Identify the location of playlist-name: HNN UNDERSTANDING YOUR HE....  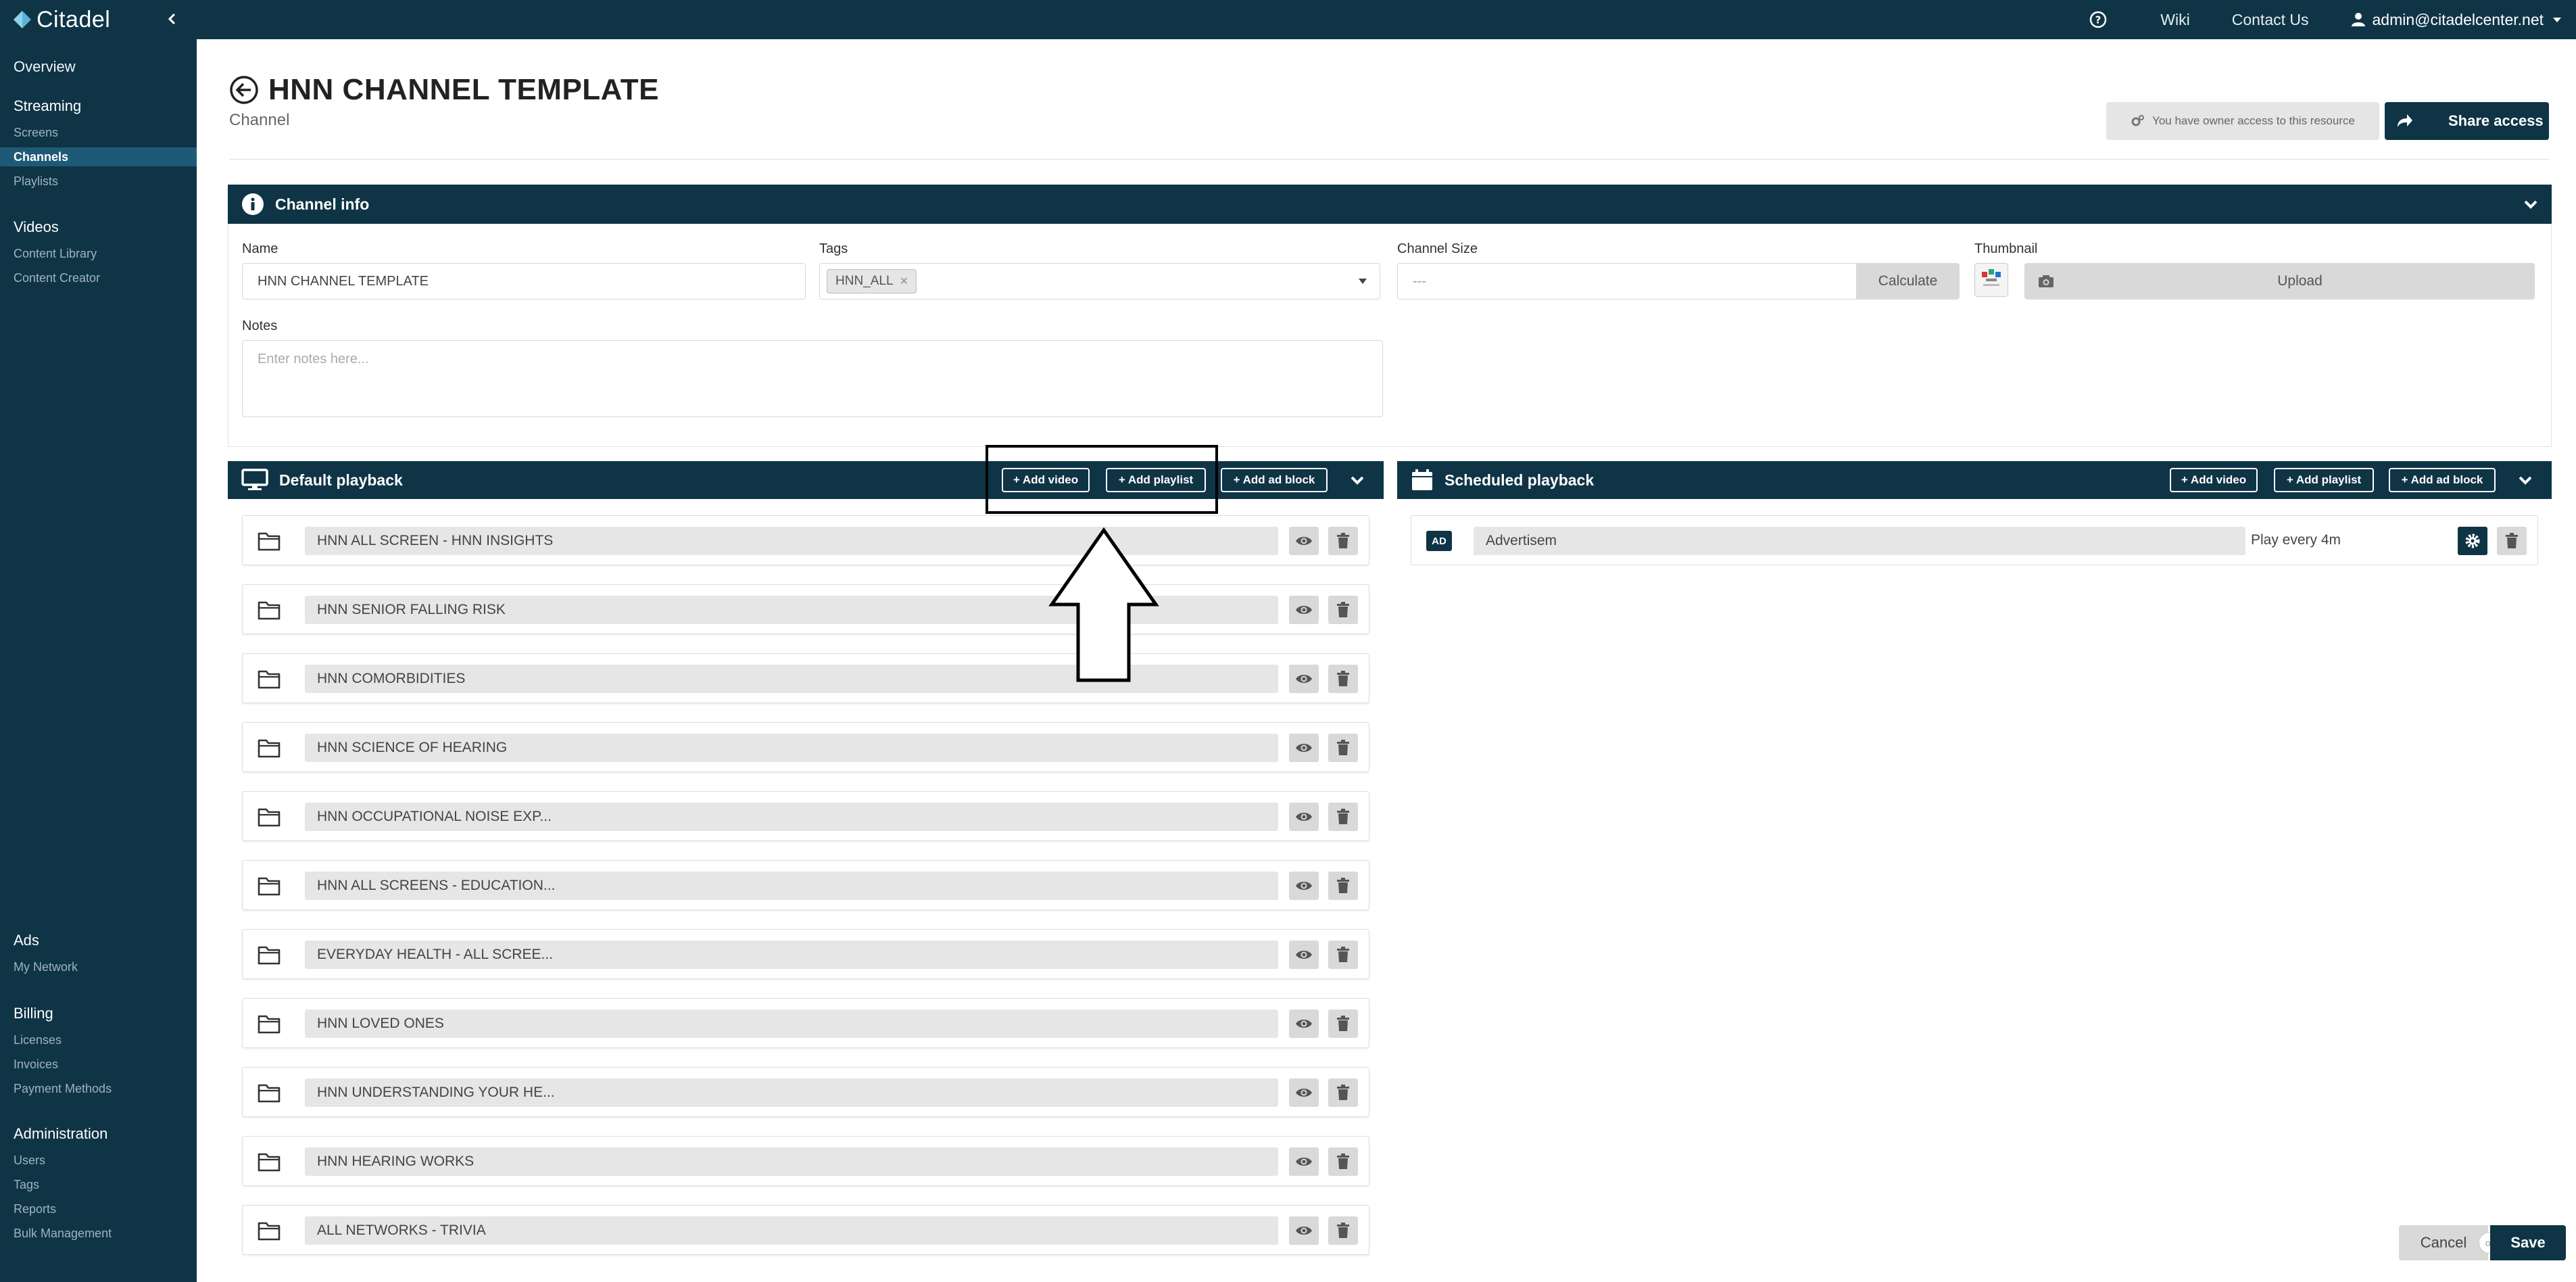
(791, 1092).